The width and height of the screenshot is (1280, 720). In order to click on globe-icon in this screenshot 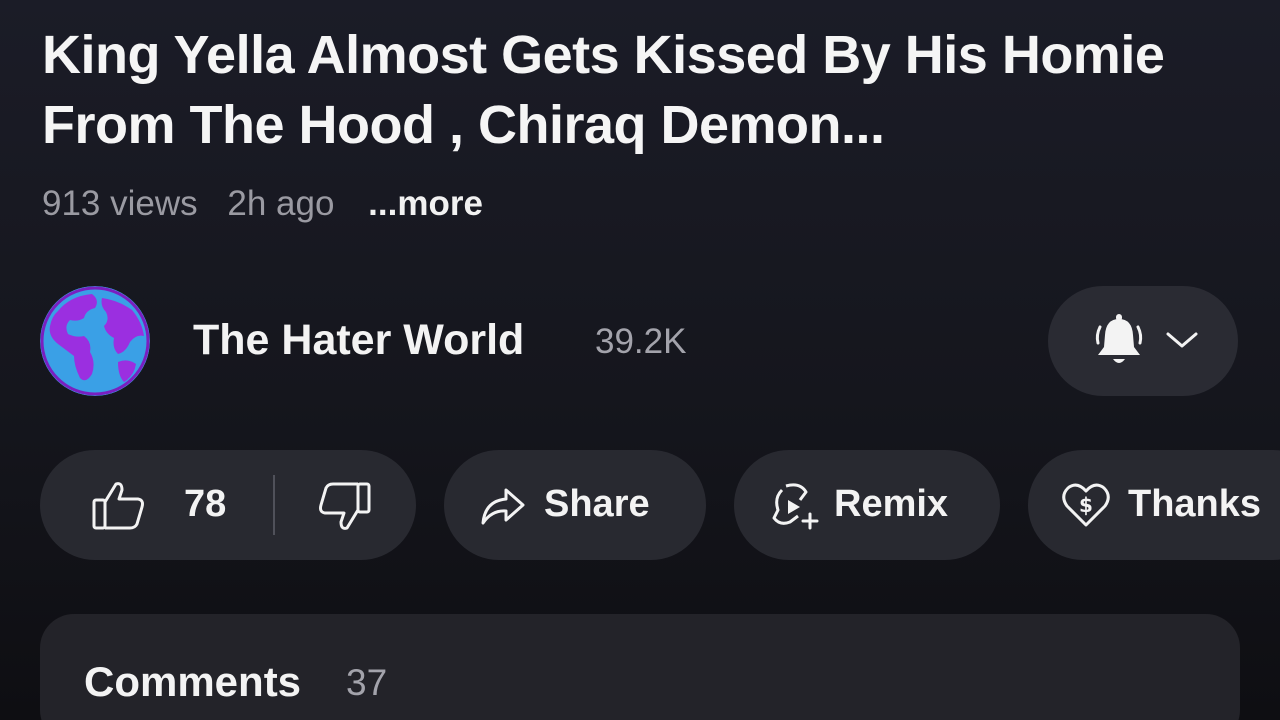, I will do `click(95, 341)`.